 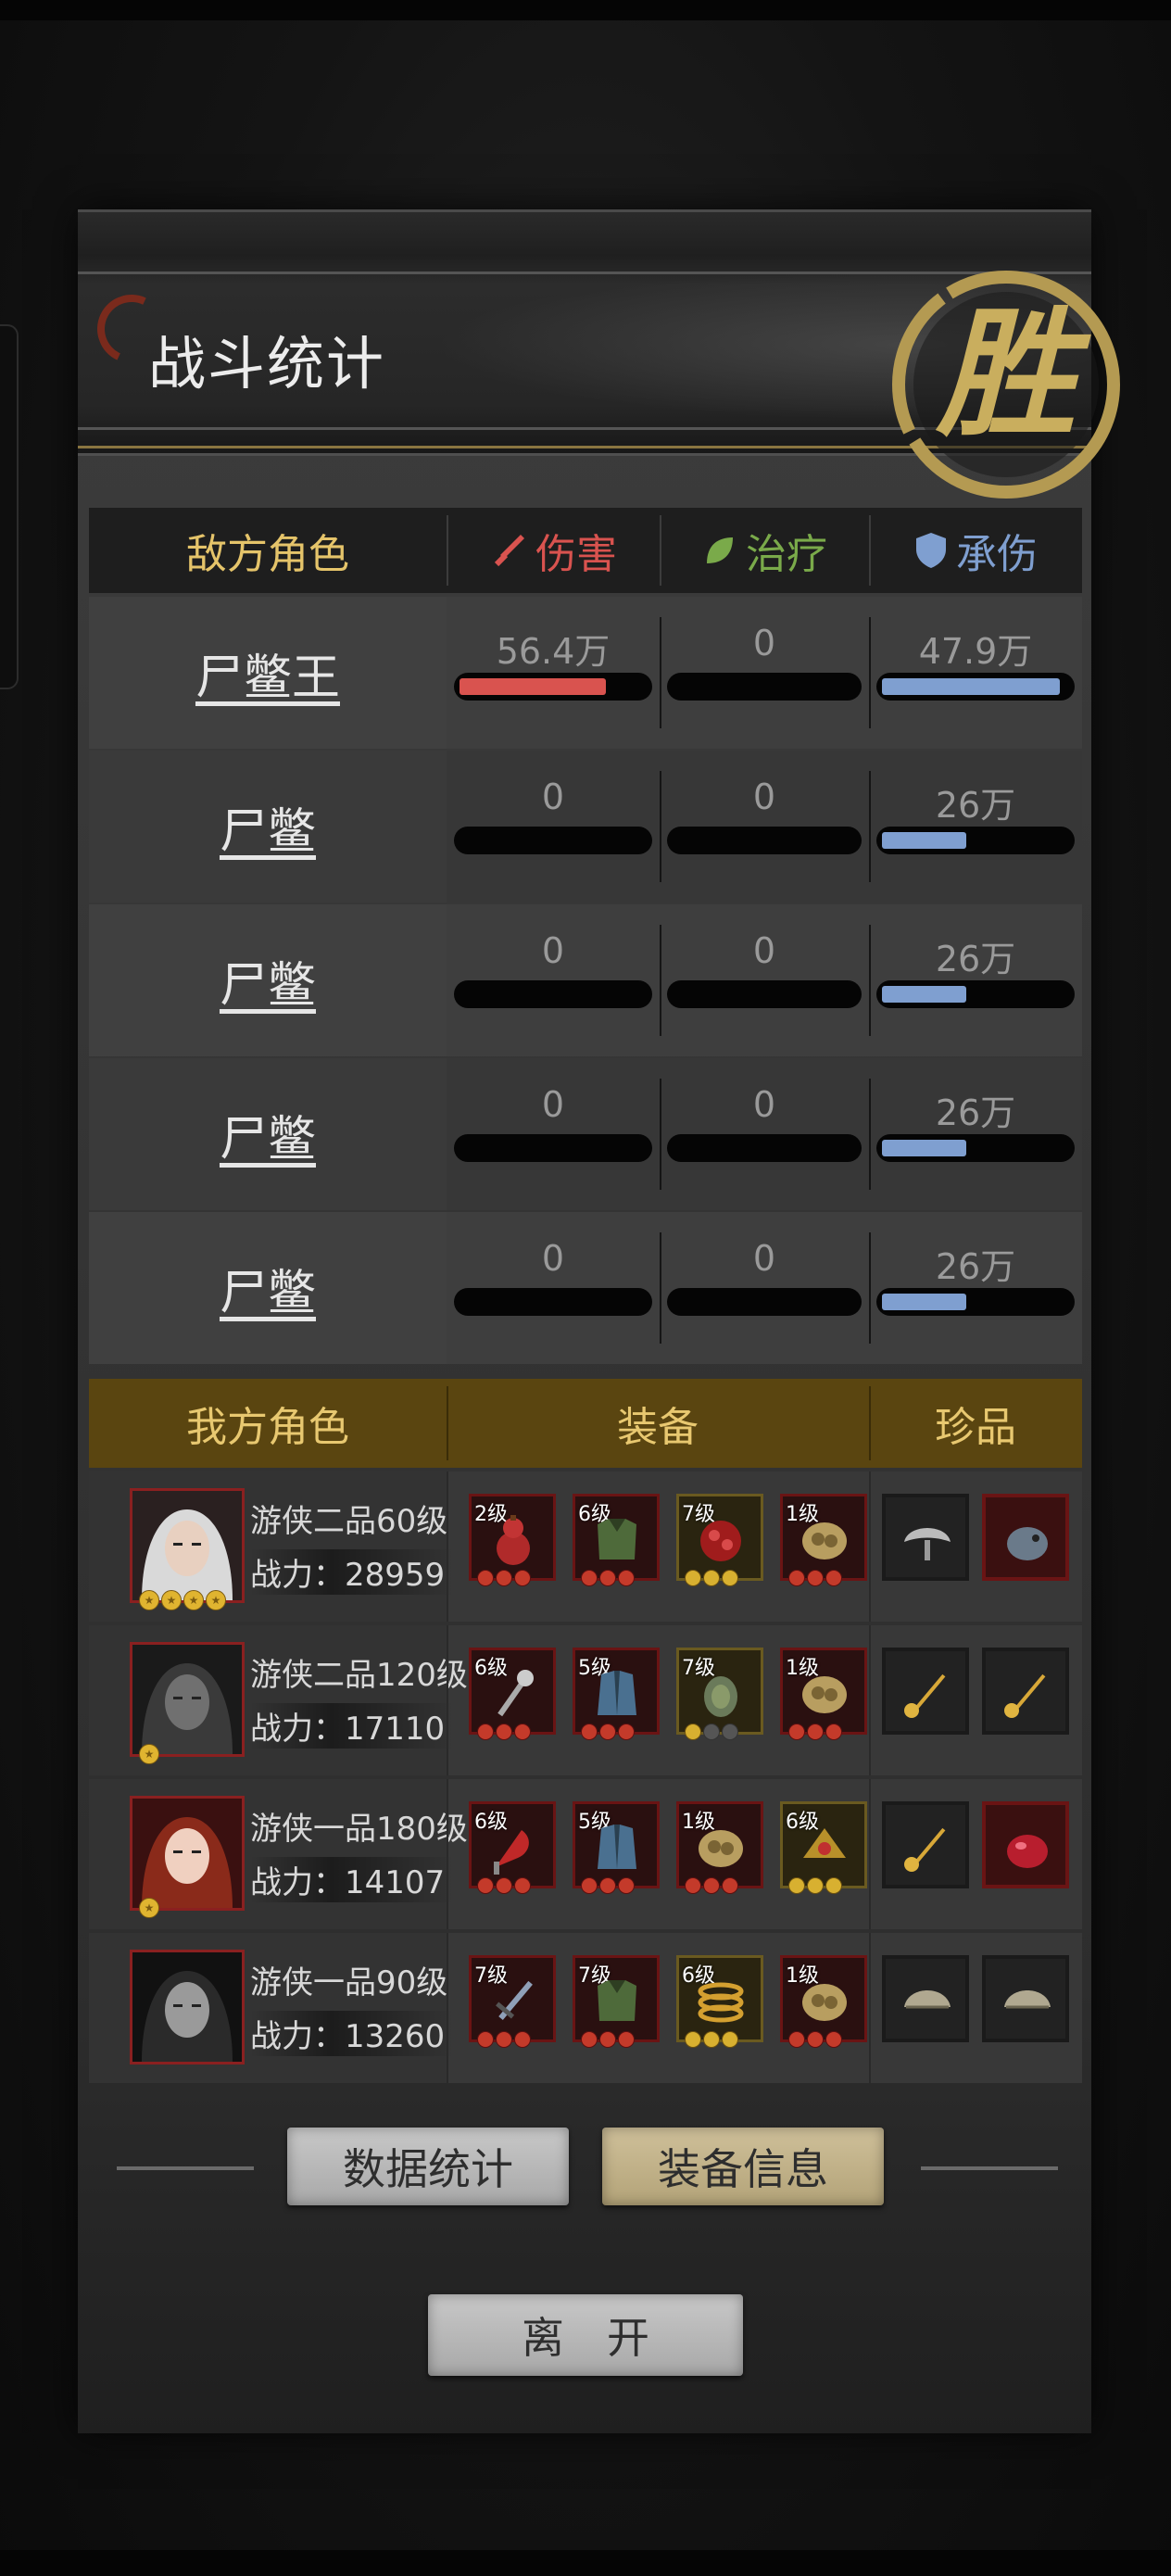 What do you see at coordinates (278, 1854) in the screenshot?
I see `ally-info-cell: ★ 游侠一品180级 战力：14107` at bounding box center [278, 1854].